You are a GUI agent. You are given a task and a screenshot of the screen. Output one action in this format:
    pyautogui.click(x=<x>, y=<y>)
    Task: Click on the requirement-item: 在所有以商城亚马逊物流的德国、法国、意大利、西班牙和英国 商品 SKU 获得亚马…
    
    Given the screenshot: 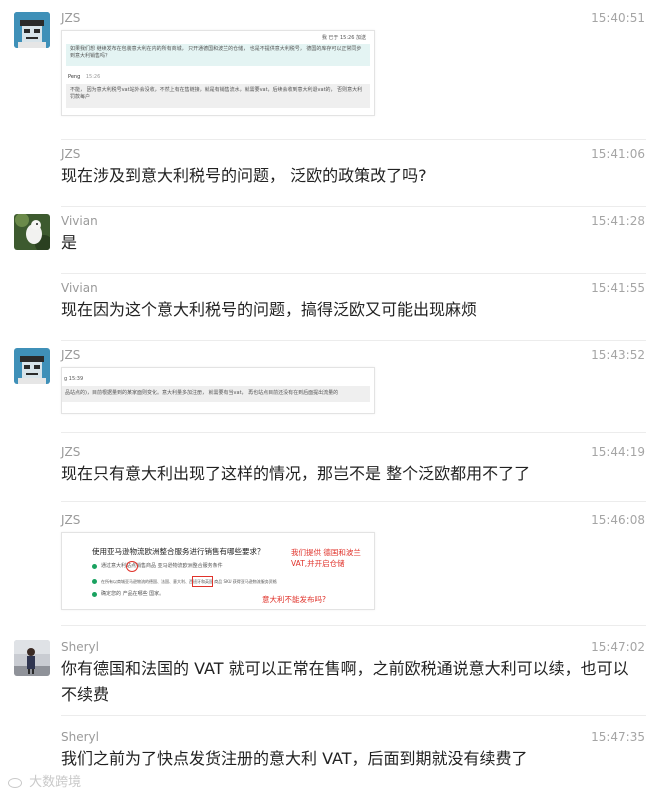 What is the action you would take?
    pyautogui.click(x=212, y=581)
    